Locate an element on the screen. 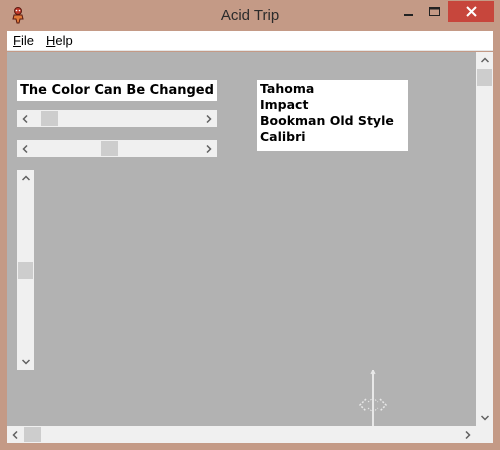  font-list-item: Bookman Old Style is located at coordinates (332, 121).